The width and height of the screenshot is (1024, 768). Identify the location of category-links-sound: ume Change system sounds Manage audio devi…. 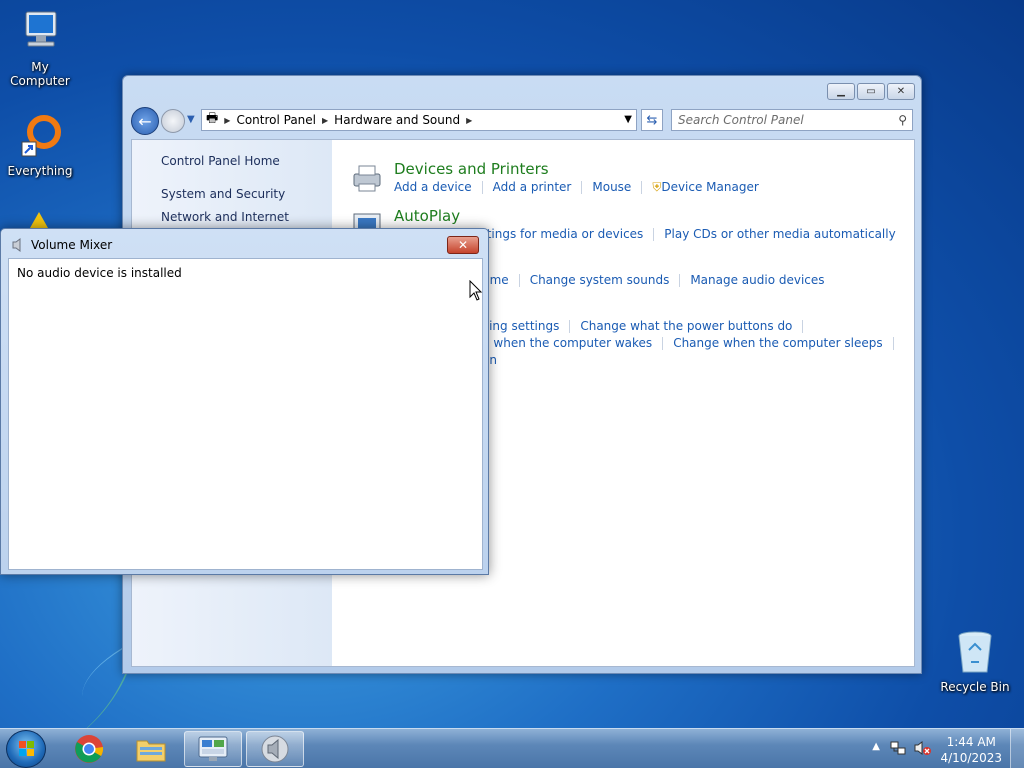
(653, 280).